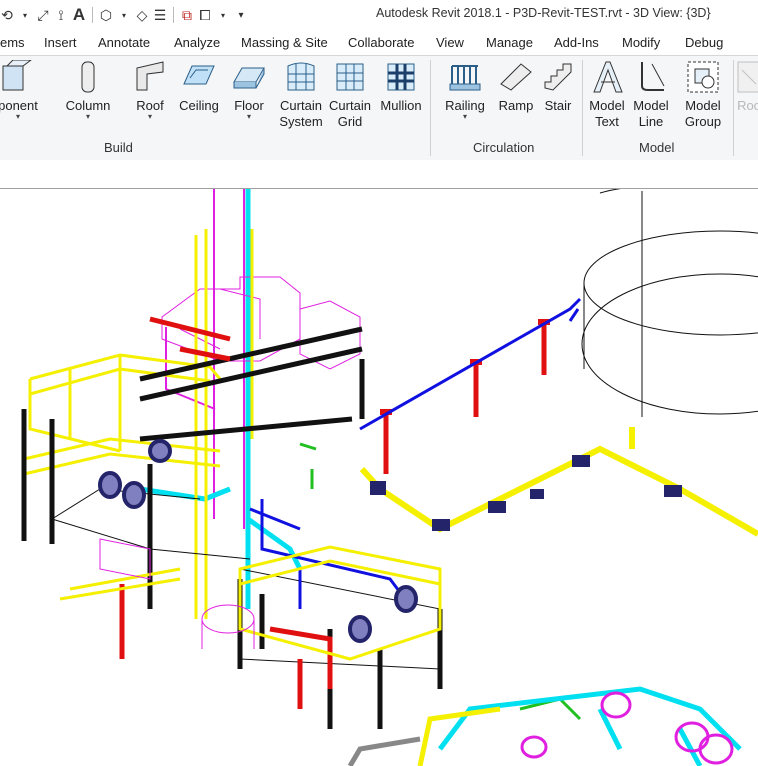 The width and height of the screenshot is (758, 766). I want to click on yellow-pipe-rack-run, so click(558, 482).